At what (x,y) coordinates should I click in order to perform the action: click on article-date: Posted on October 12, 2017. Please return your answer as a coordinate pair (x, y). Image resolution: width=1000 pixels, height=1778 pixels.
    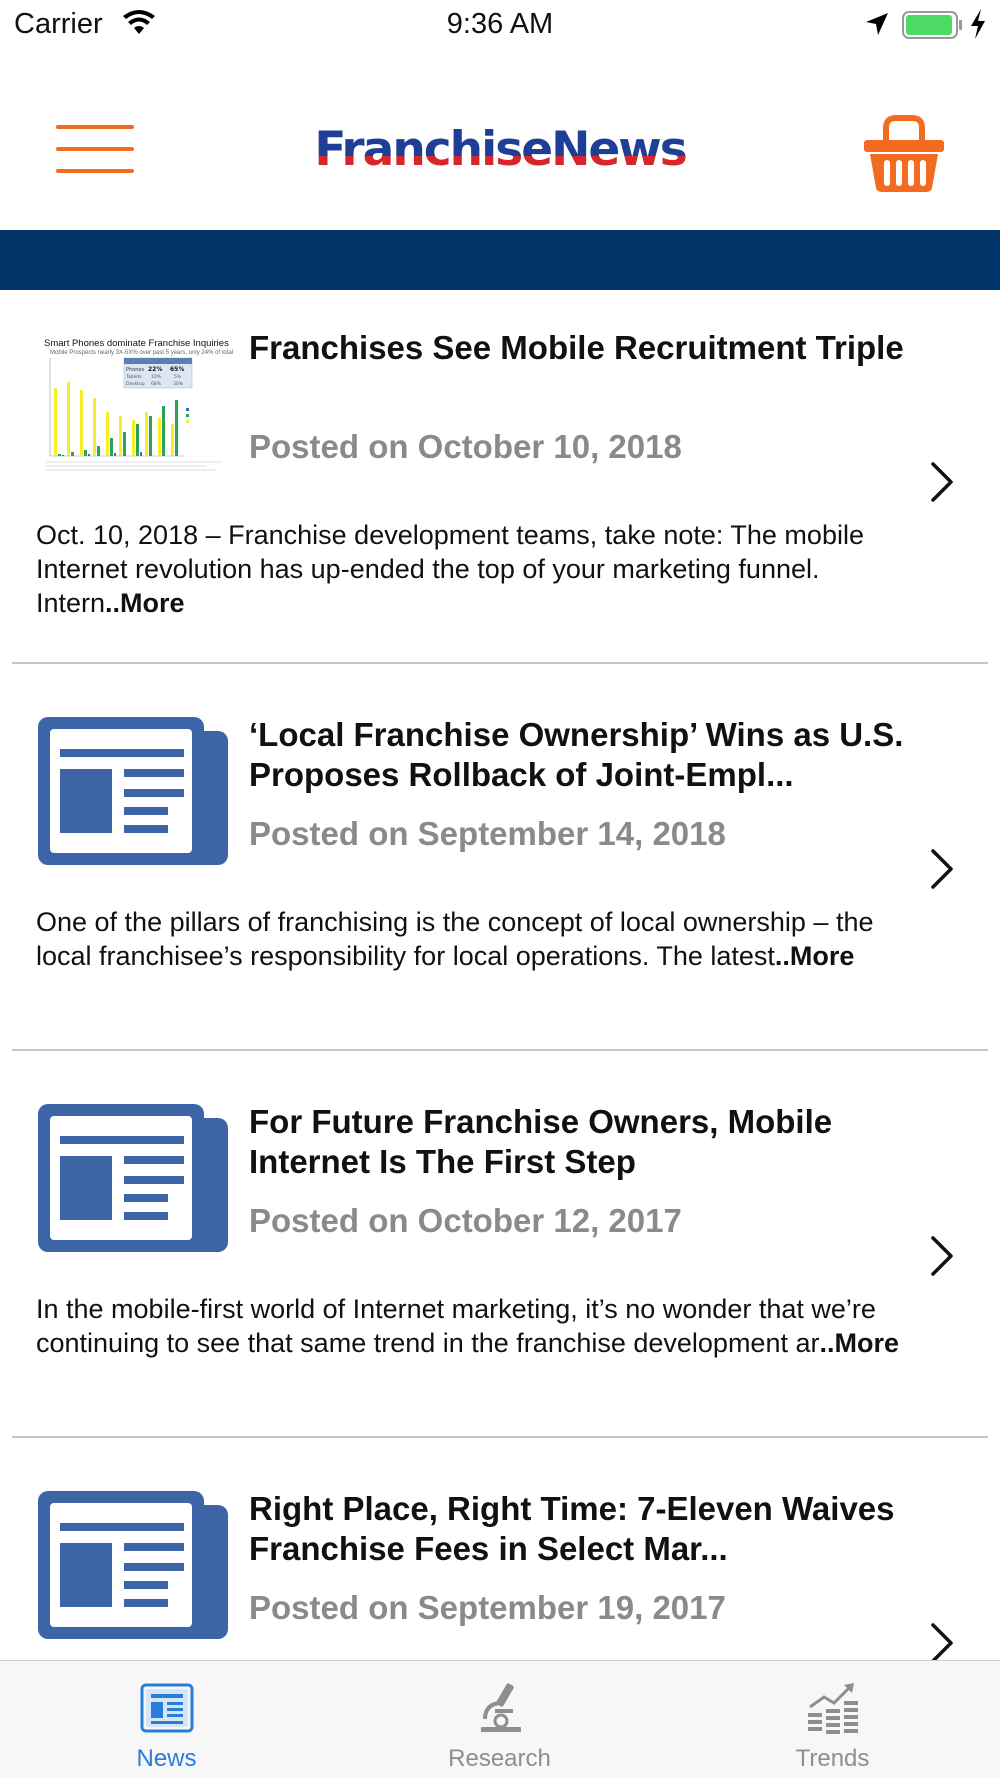
    Looking at the image, I should click on (465, 1220).